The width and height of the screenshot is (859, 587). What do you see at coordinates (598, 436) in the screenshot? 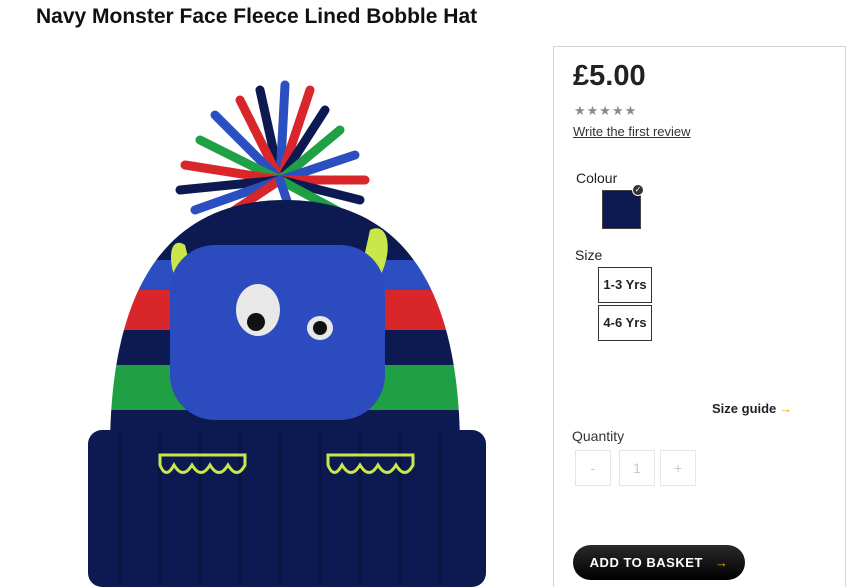
I see `quantity-label: Quantity` at bounding box center [598, 436].